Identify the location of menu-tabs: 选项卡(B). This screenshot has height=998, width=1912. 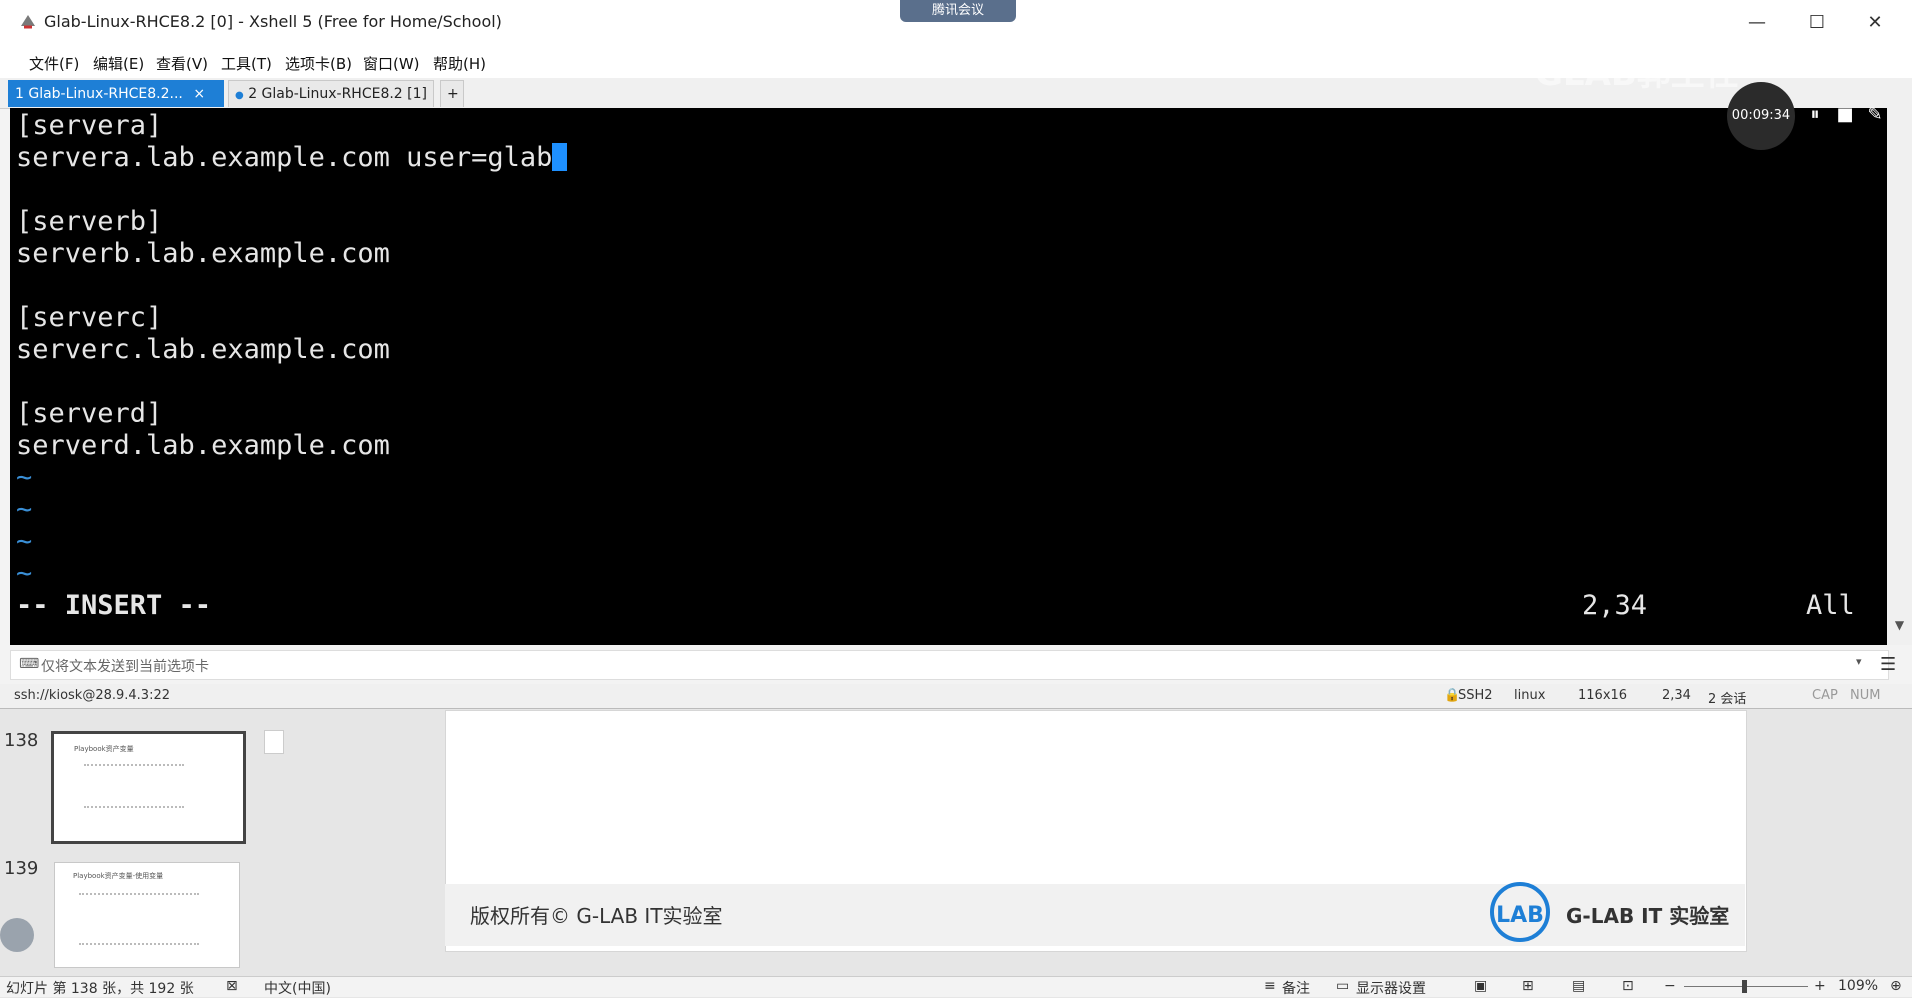
(318, 63).